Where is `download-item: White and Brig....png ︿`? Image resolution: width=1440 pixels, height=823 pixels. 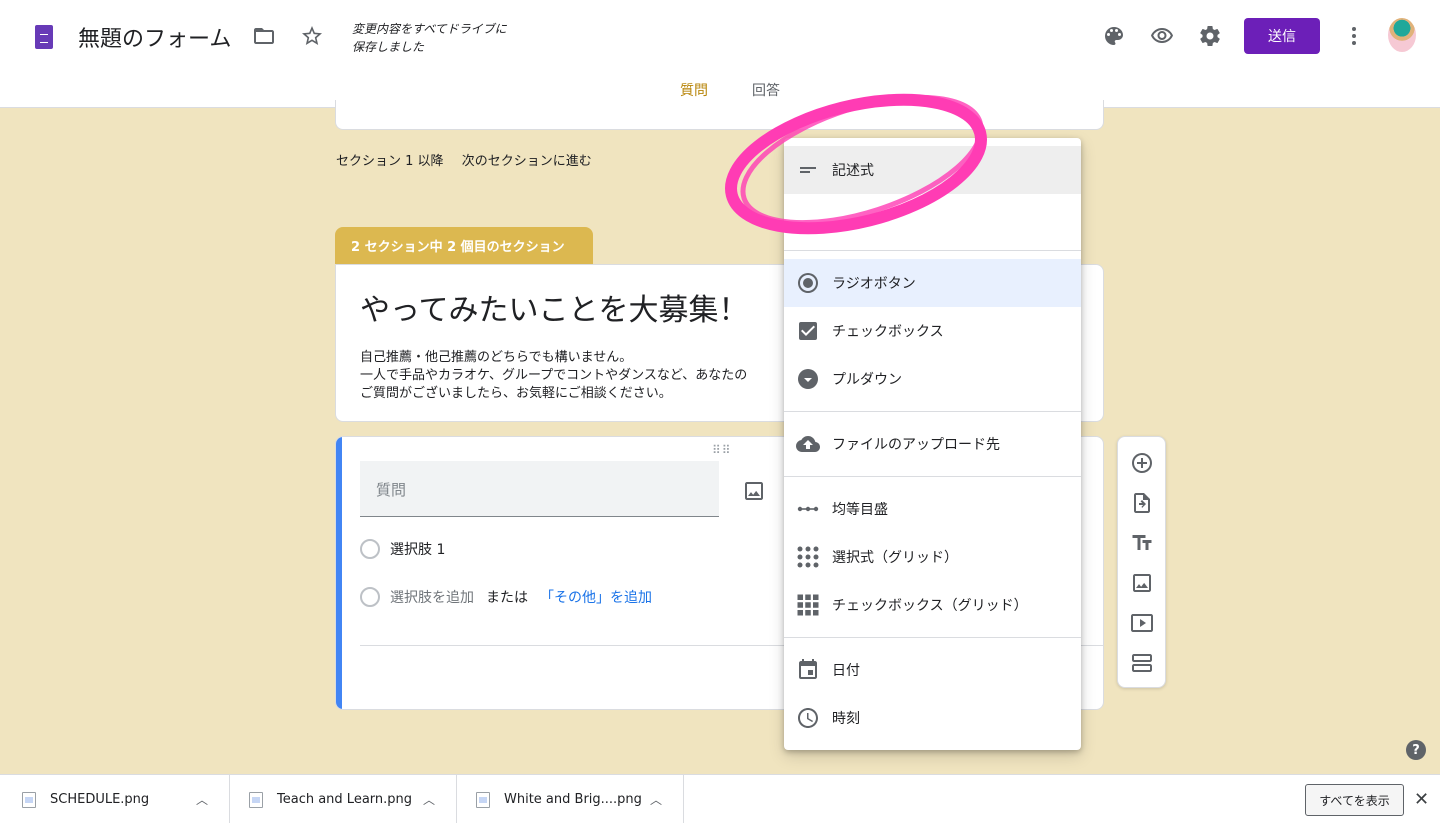 download-item: White and Brig....png ︿ is located at coordinates (580, 799).